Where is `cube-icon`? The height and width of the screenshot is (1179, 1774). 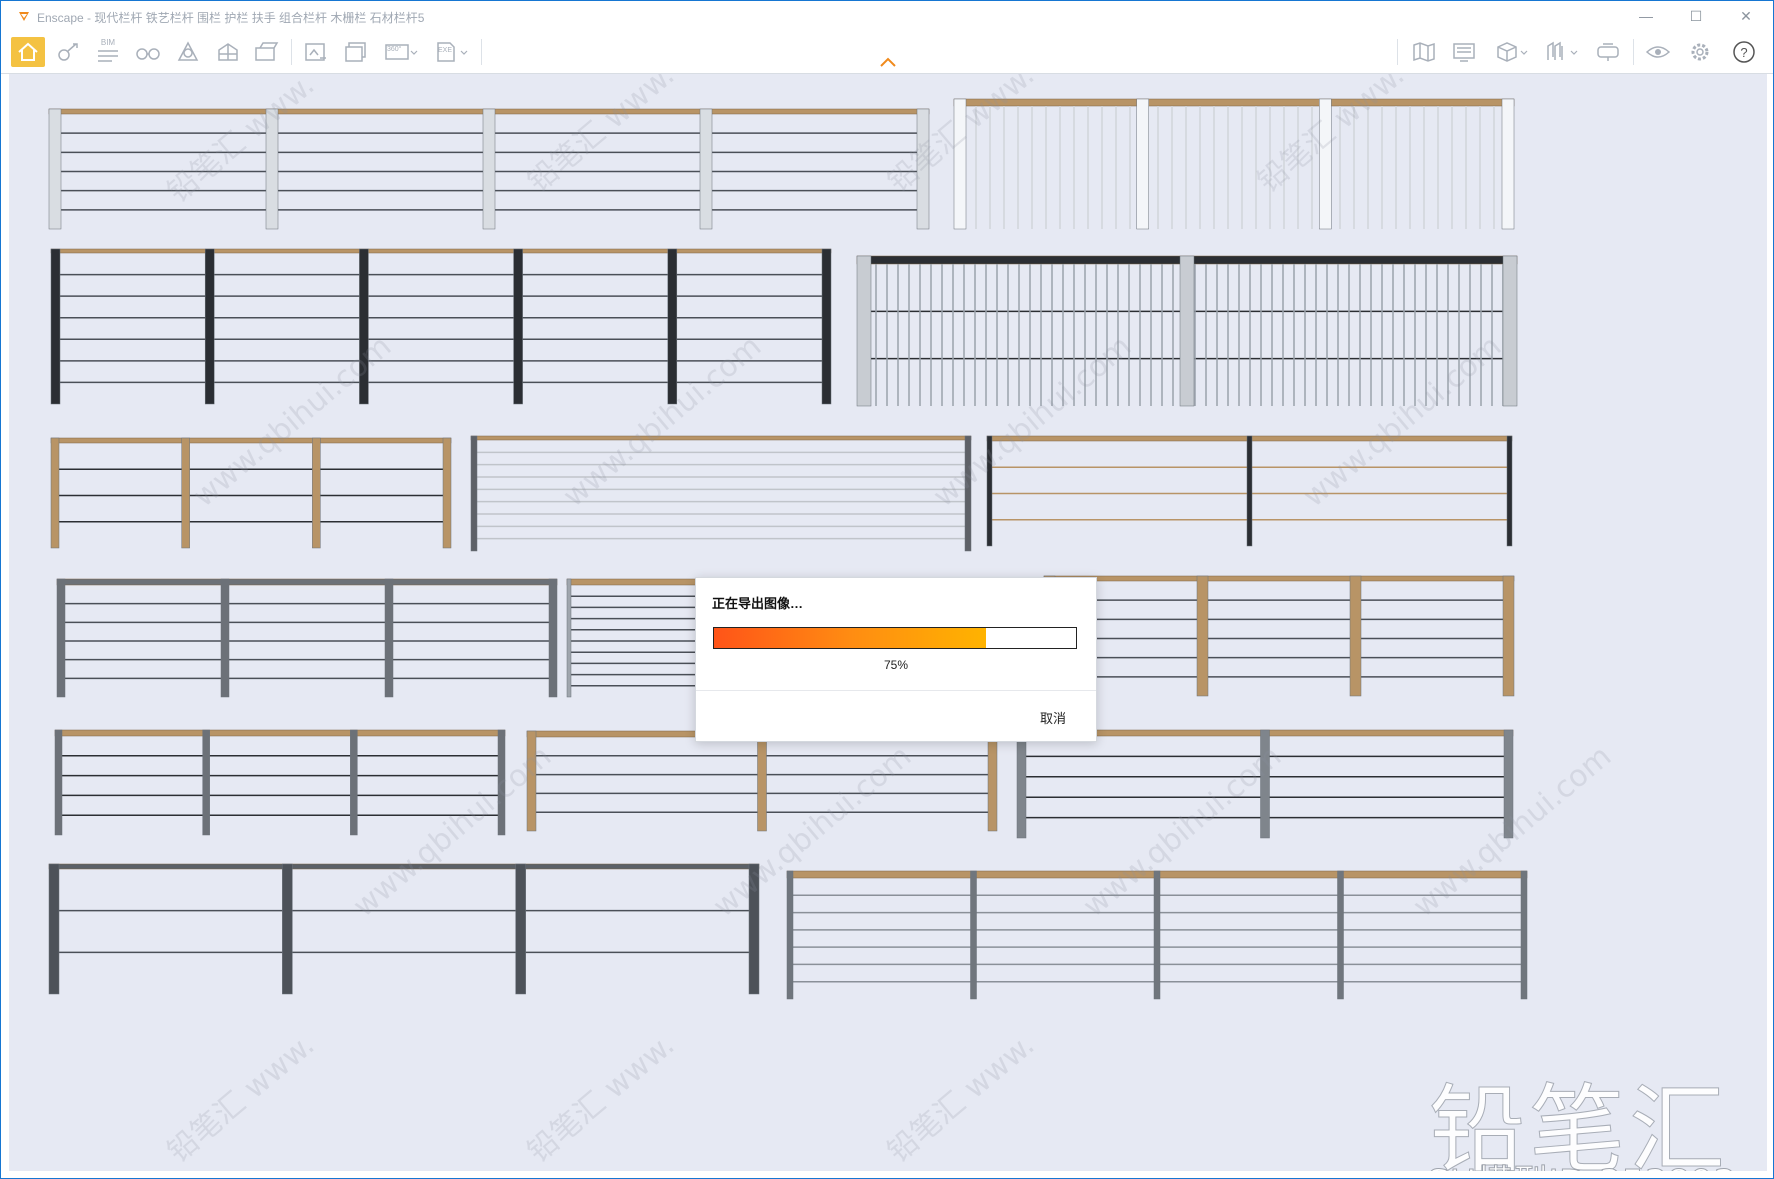 cube-icon is located at coordinates (1511, 52).